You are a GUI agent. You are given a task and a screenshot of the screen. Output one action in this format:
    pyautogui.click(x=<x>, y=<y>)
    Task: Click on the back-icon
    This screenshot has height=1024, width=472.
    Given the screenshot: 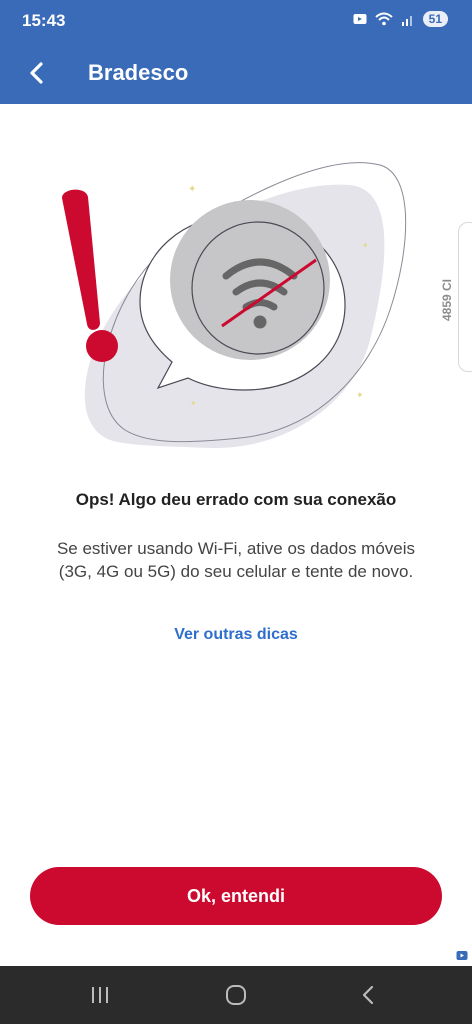 What is the action you would take?
    pyautogui.click(x=368, y=995)
    